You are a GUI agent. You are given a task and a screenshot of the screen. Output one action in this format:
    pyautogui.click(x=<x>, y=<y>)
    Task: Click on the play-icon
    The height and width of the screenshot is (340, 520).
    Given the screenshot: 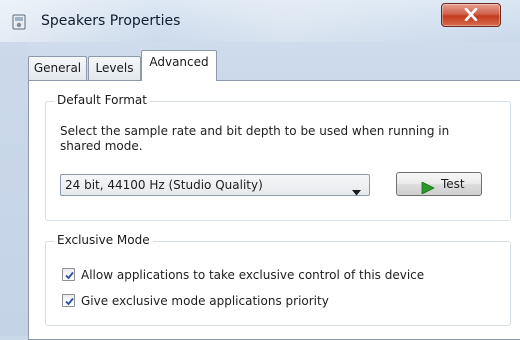 What is the action you would take?
    pyautogui.click(x=428, y=190)
    